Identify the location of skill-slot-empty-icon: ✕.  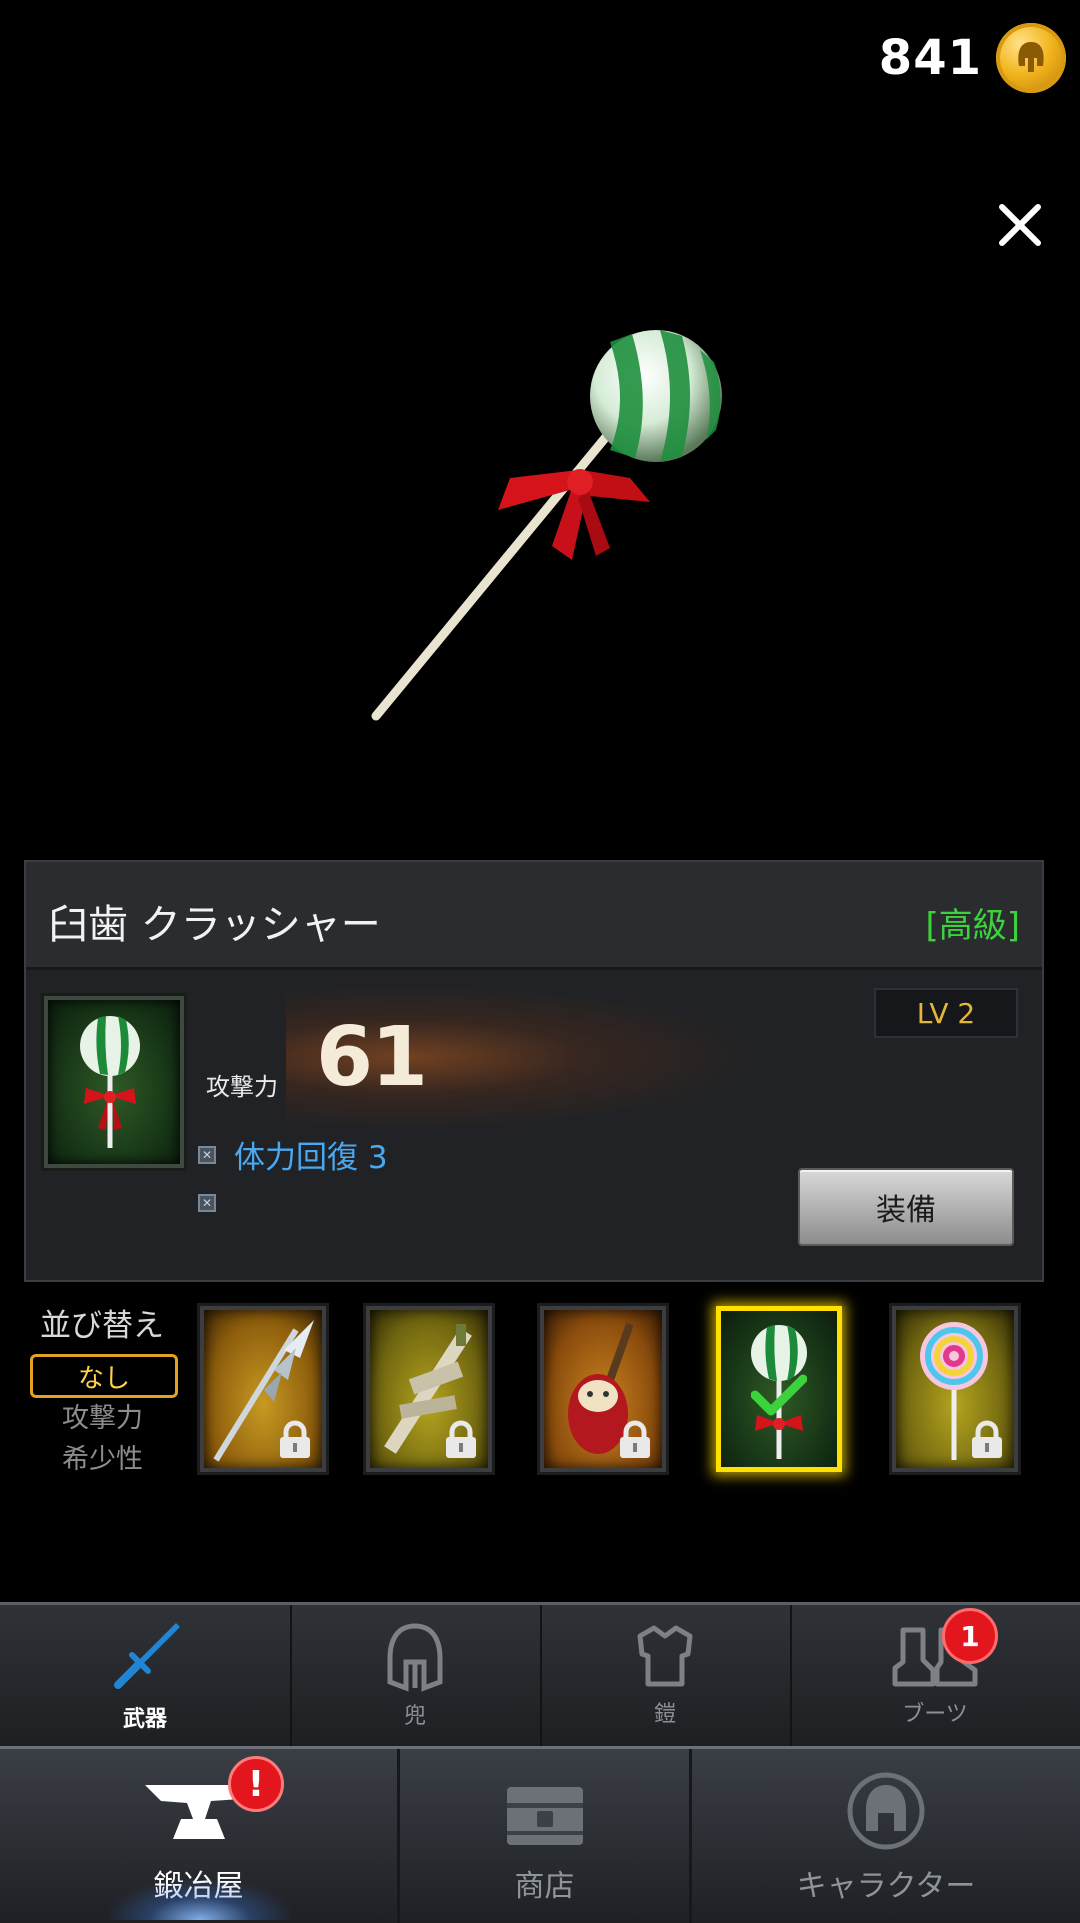
(207, 1203).